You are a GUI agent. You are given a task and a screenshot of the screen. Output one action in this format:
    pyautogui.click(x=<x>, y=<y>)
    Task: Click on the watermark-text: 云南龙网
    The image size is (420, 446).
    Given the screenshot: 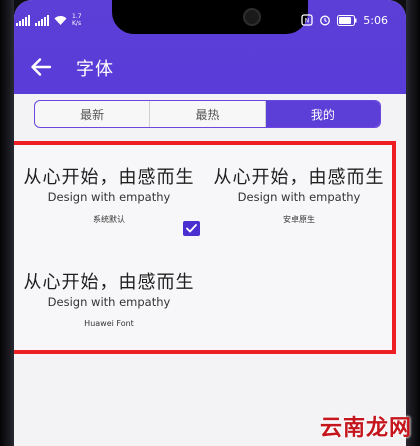 What is the action you would take?
    pyautogui.click(x=365, y=428)
    